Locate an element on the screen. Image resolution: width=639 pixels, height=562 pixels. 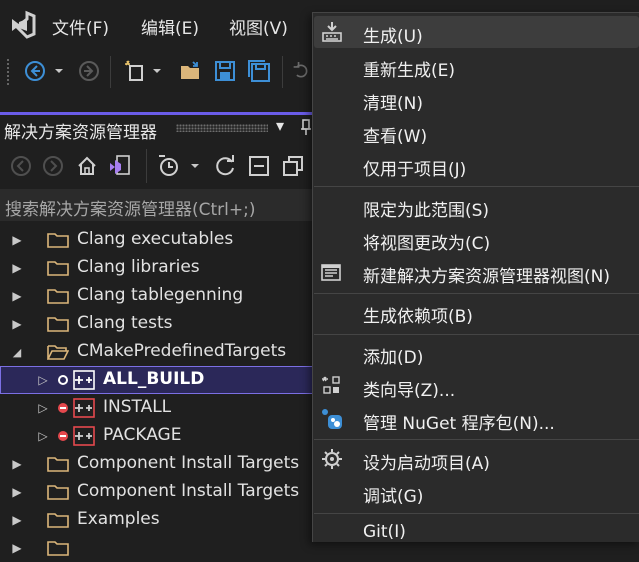
panel-drag-grip is located at coordinates (222, 128).